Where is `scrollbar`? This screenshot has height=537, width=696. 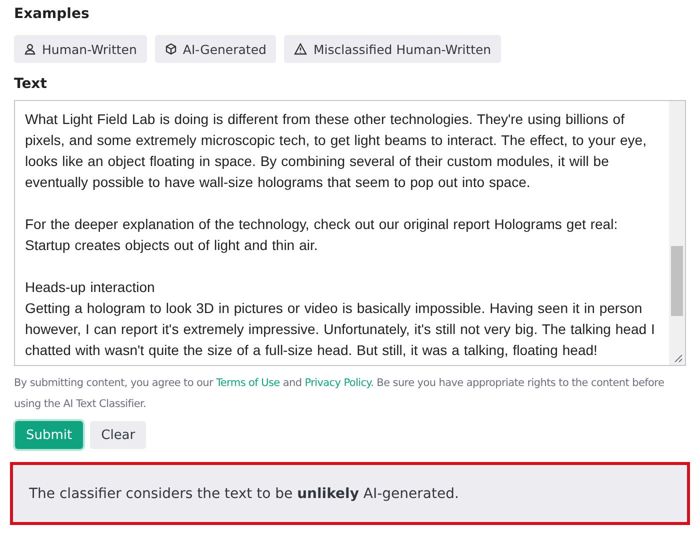
scrollbar is located at coordinates (677, 233).